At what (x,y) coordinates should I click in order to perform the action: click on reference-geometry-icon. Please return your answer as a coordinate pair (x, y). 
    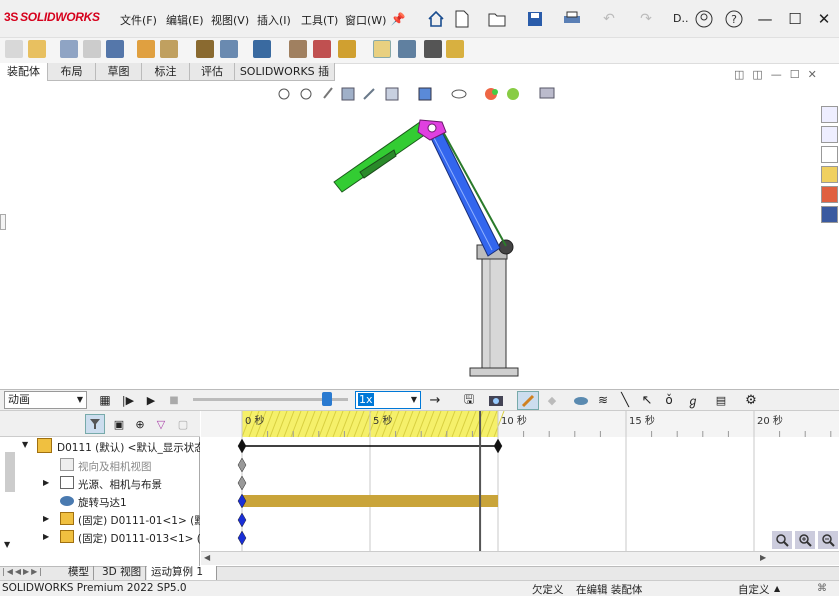
    Looking at the image, I should click on (205, 49).